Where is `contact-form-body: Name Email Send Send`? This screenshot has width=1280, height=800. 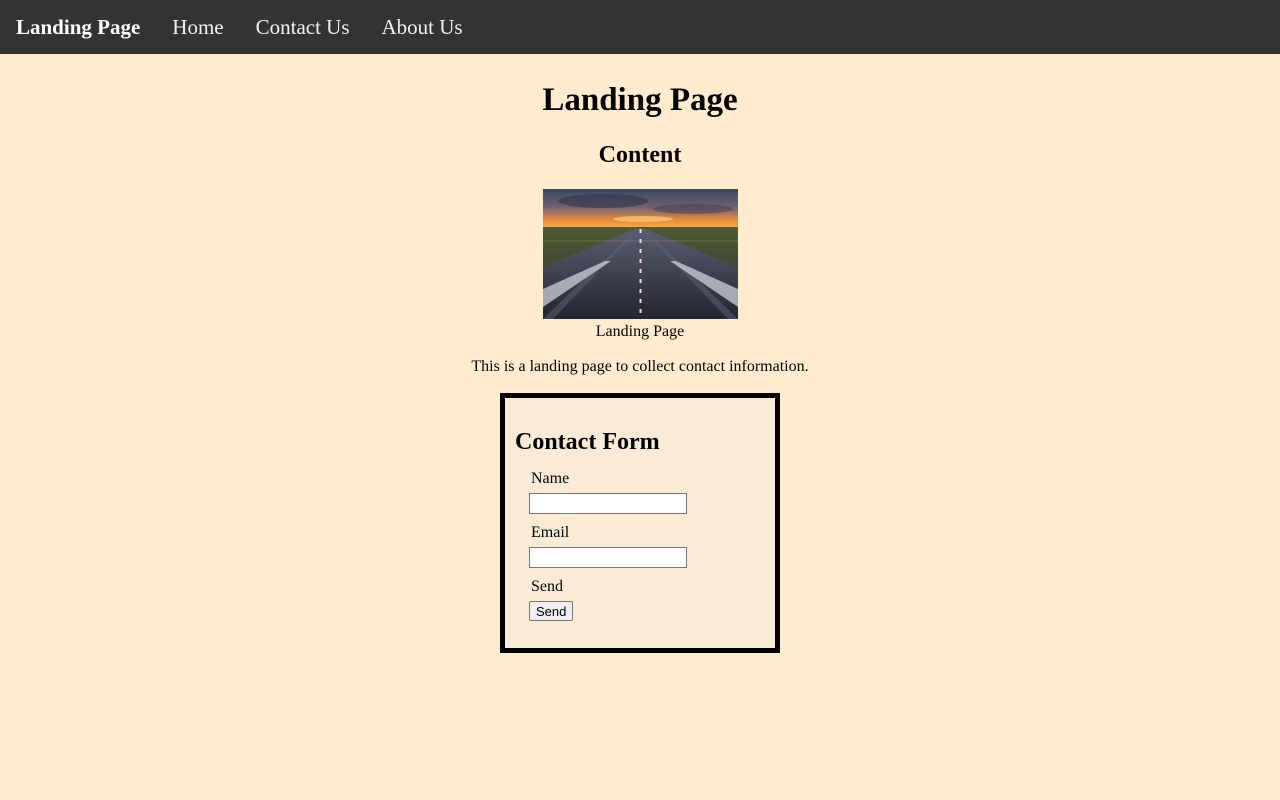 contact-form-body: Name Email Send Send is located at coordinates (640, 545).